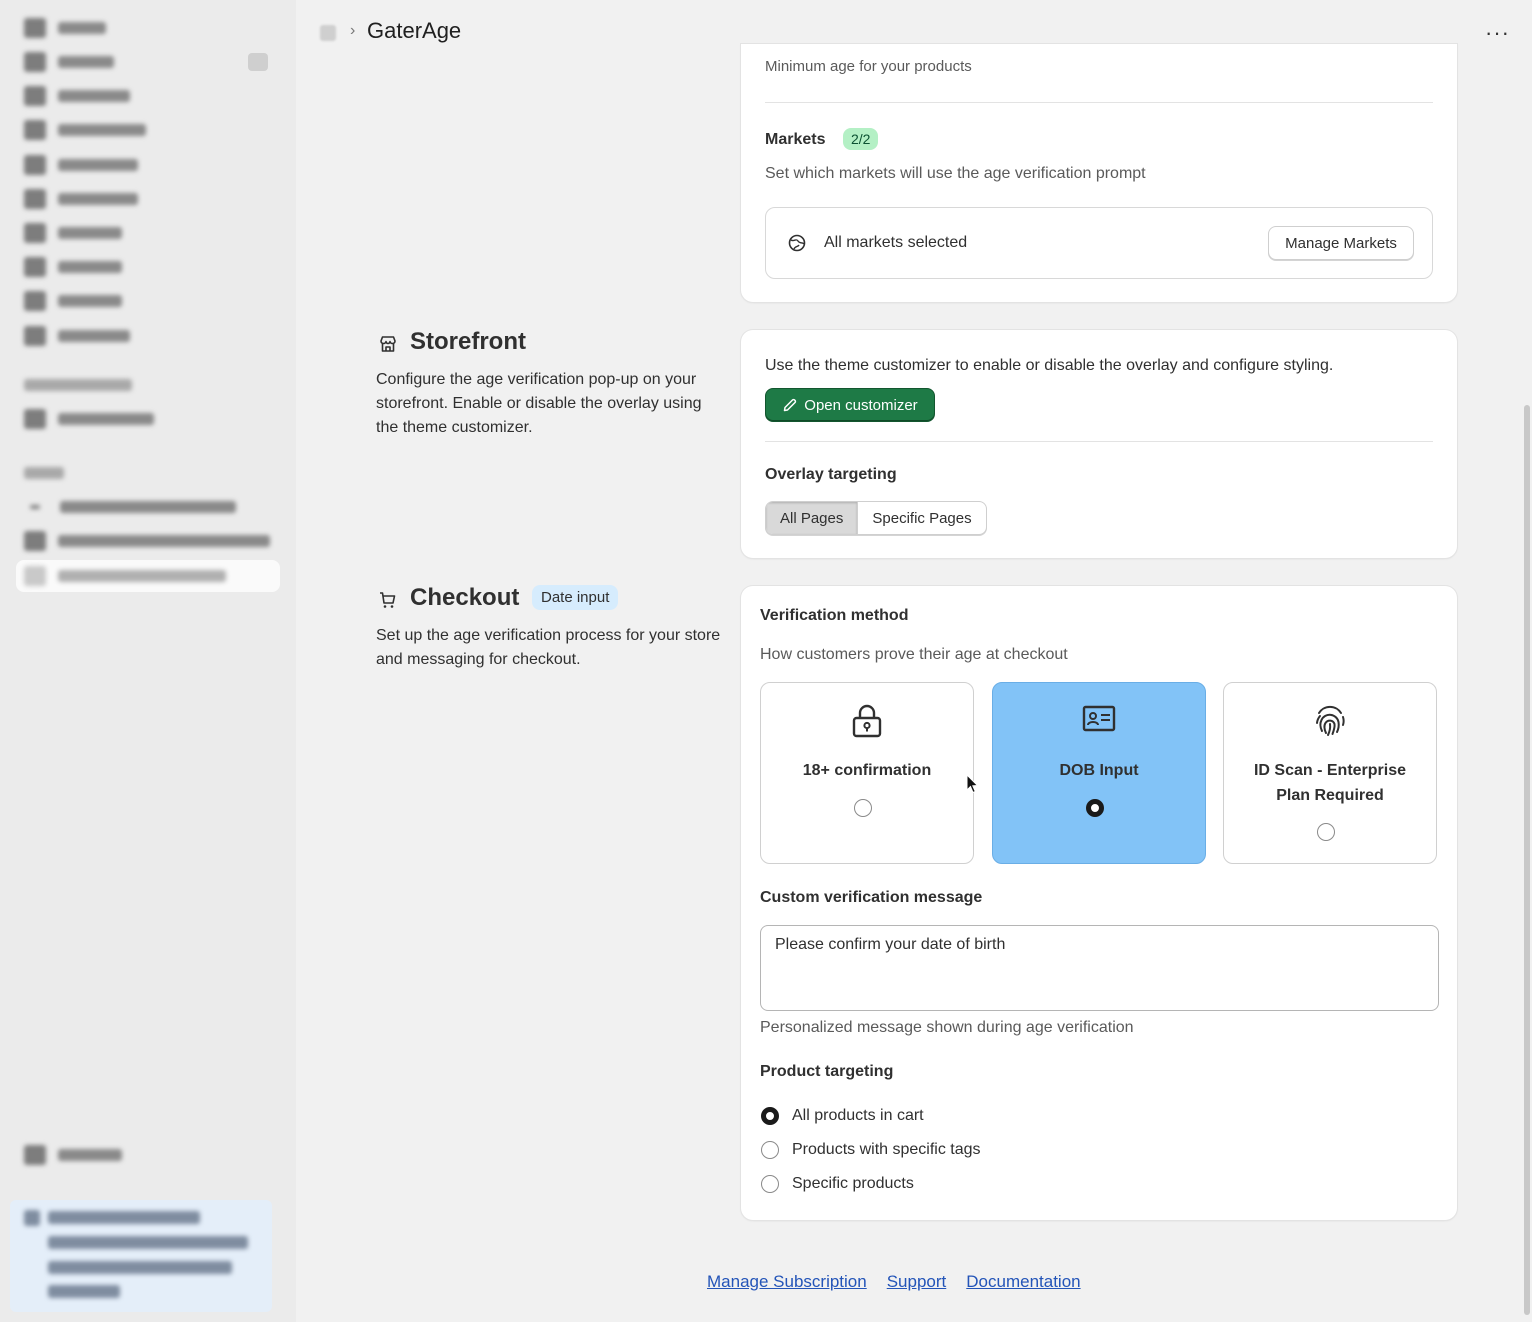  I want to click on method-label: DOB Input, so click(1099, 770).